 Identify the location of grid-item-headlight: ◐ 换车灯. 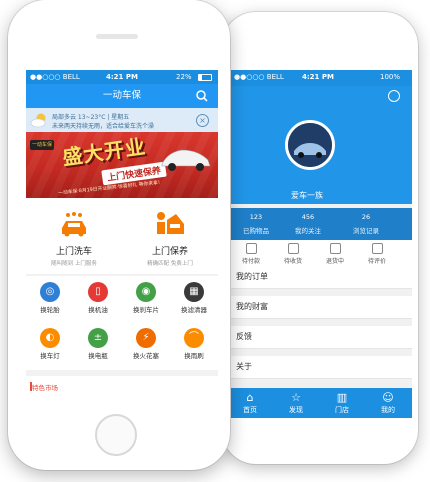
(50, 346).